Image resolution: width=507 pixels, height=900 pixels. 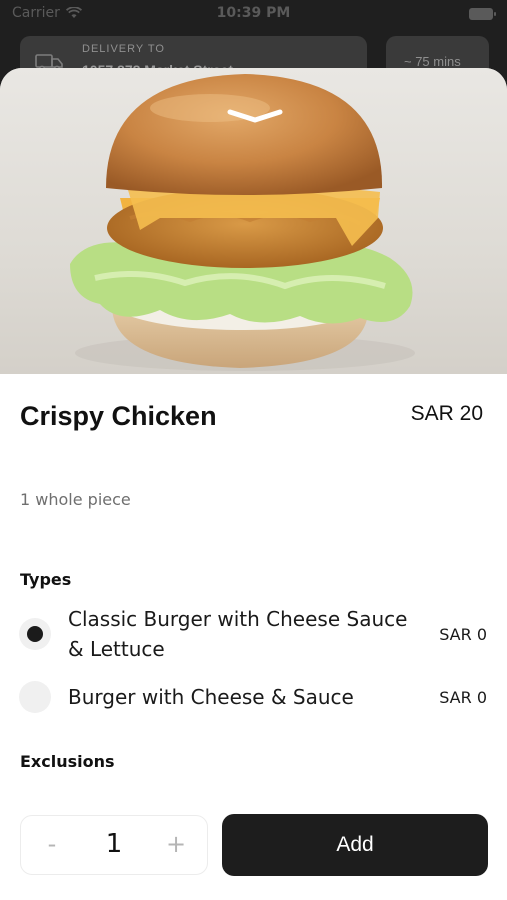 I want to click on add-button-label: Add, so click(x=355, y=844).